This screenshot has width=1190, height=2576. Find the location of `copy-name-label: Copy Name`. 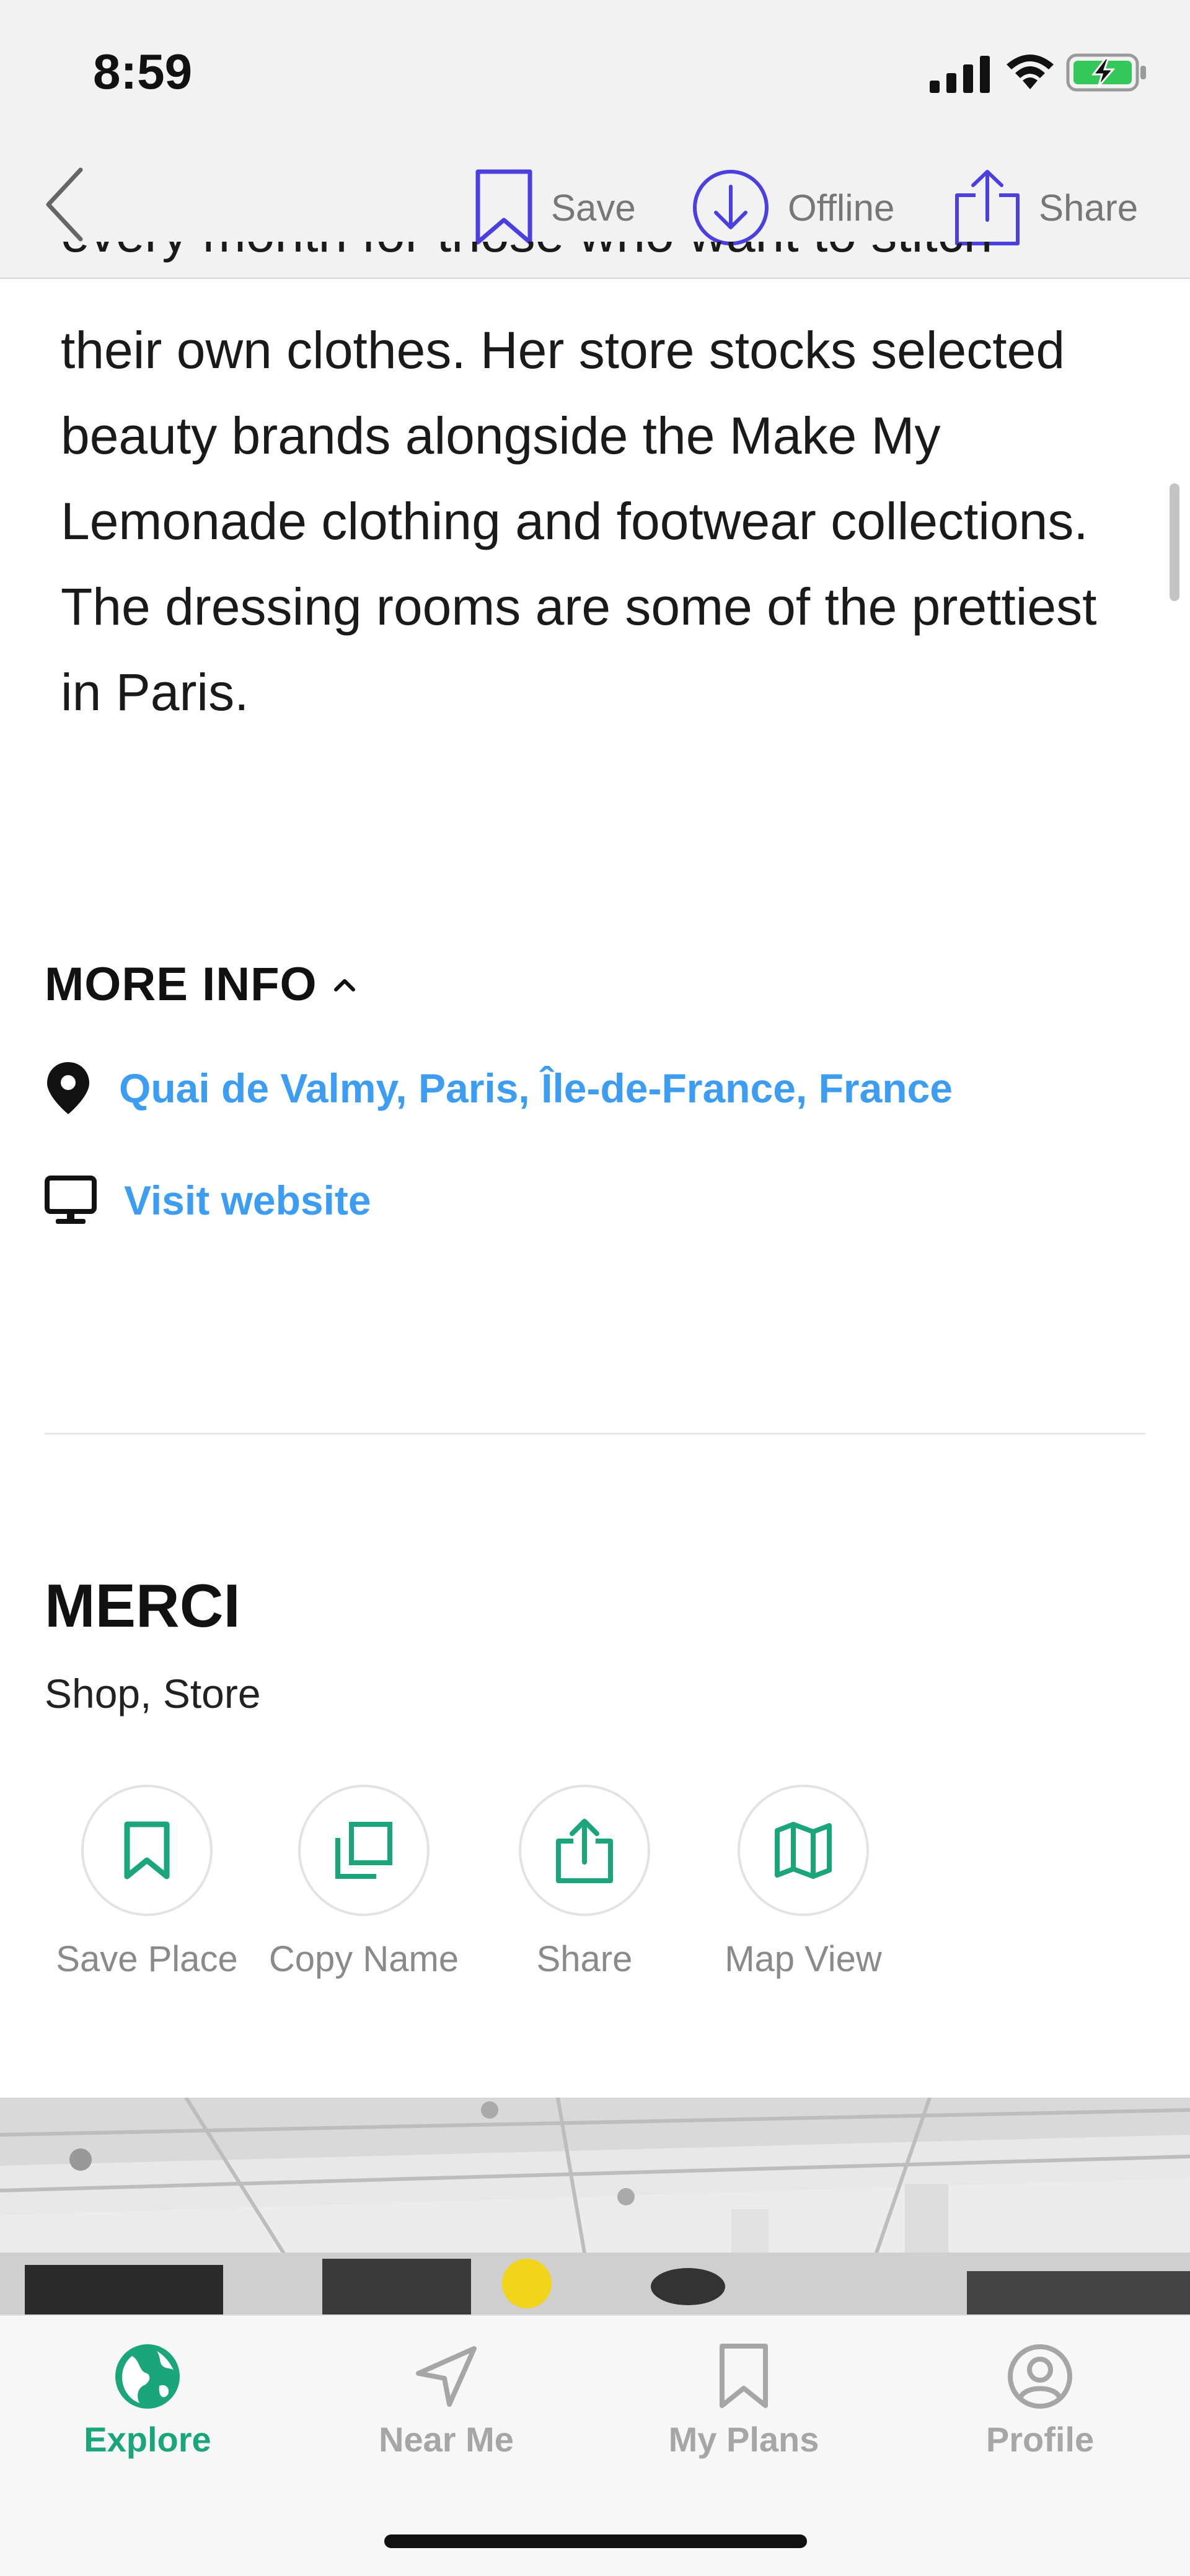

copy-name-label: Copy Name is located at coordinates (363, 1959).